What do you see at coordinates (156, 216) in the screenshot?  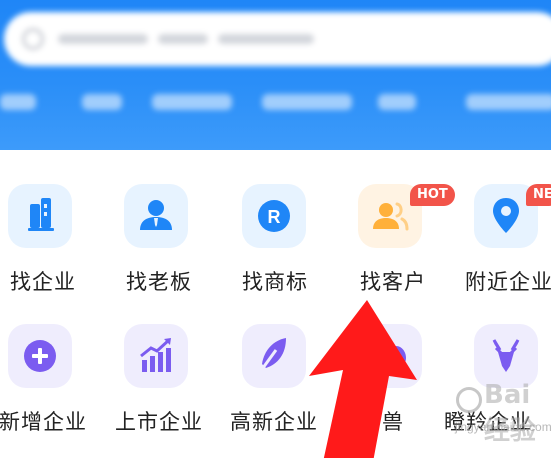 I see `person-tie-icon` at bounding box center [156, 216].